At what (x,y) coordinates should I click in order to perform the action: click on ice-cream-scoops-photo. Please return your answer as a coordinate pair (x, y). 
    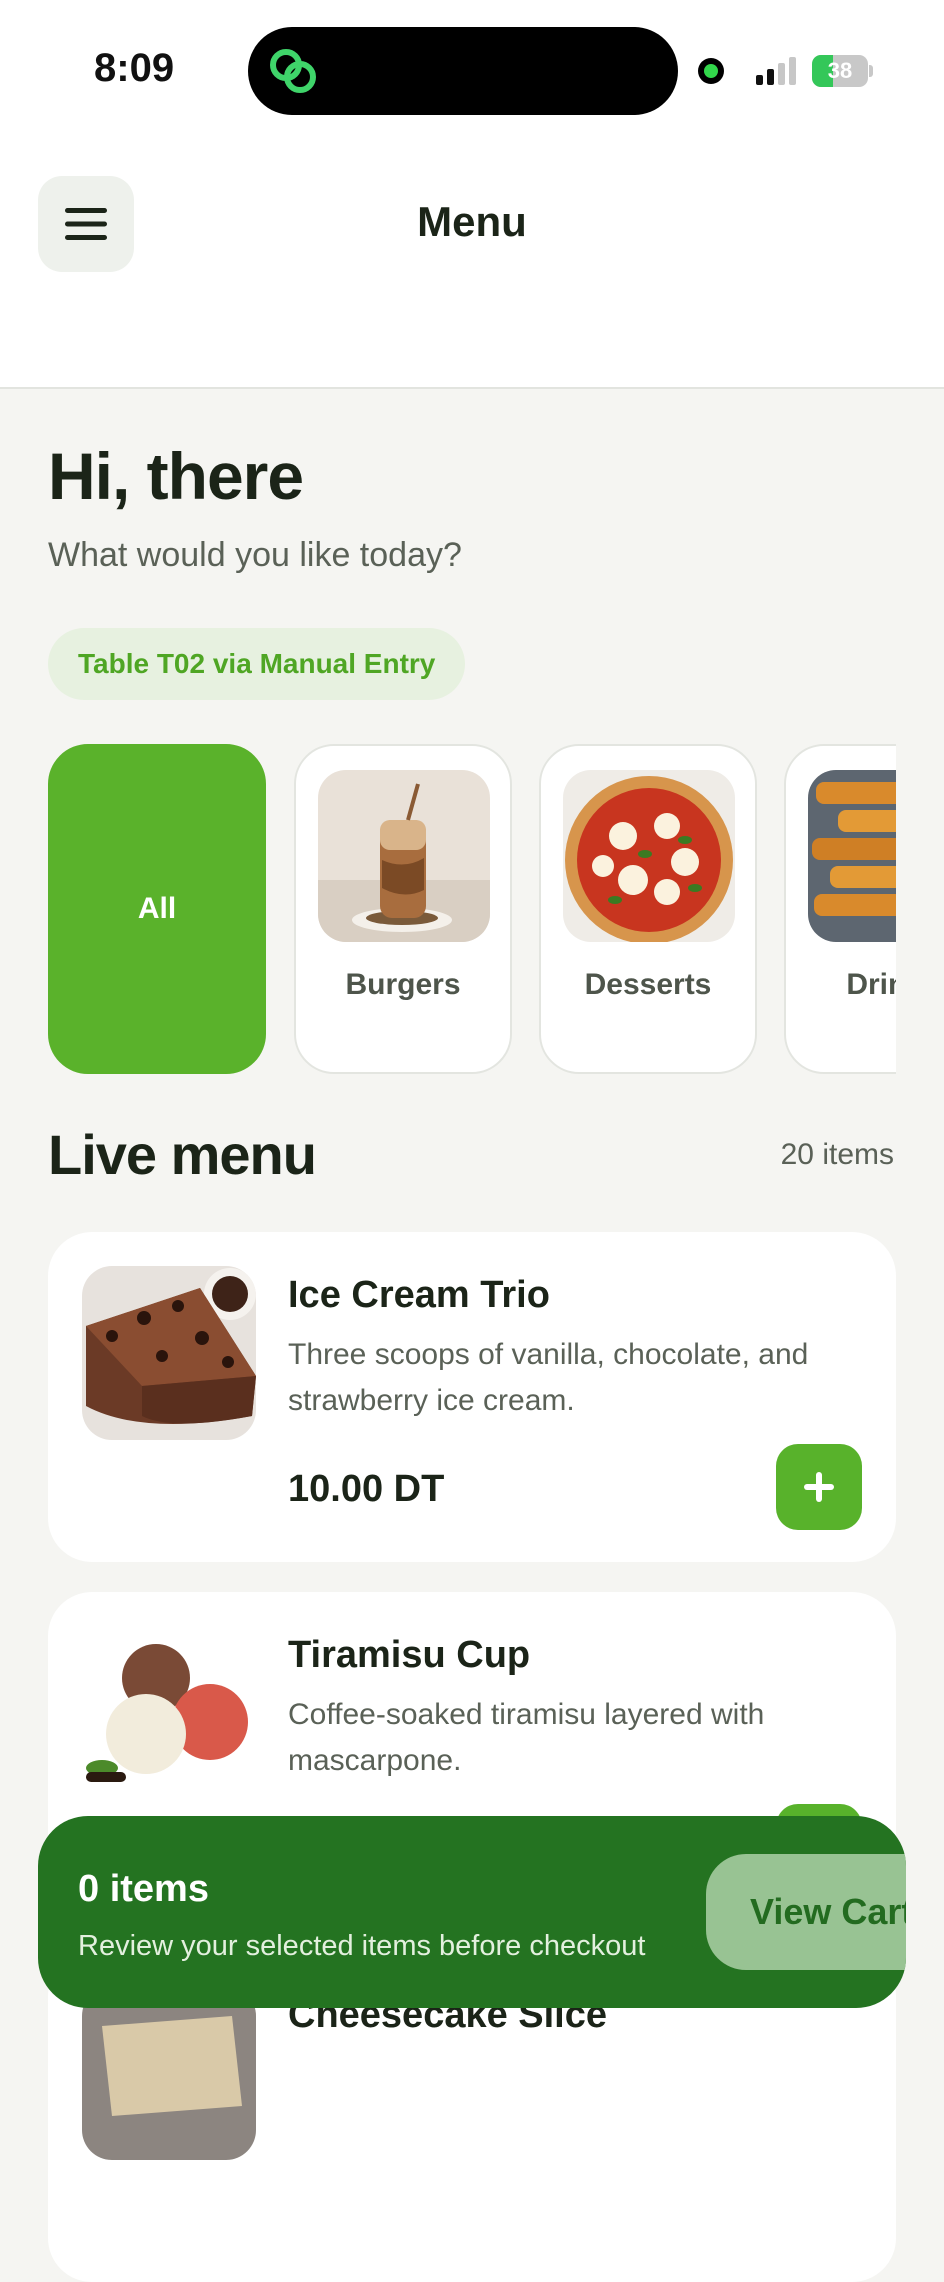
    Looking at the image, I should click on (169, 1713).